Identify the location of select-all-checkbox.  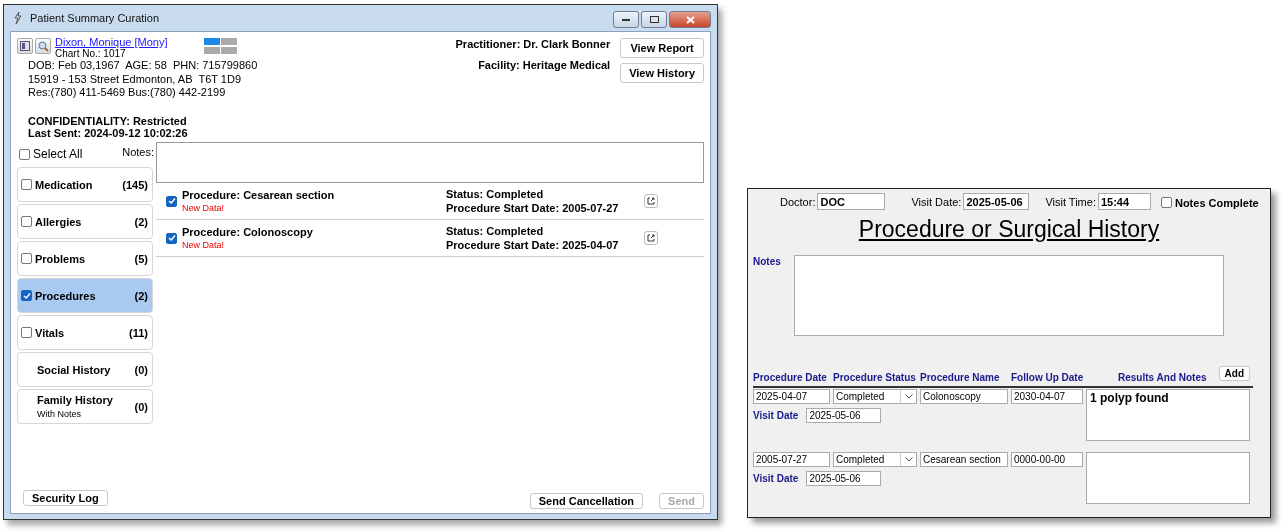
(24, 154).